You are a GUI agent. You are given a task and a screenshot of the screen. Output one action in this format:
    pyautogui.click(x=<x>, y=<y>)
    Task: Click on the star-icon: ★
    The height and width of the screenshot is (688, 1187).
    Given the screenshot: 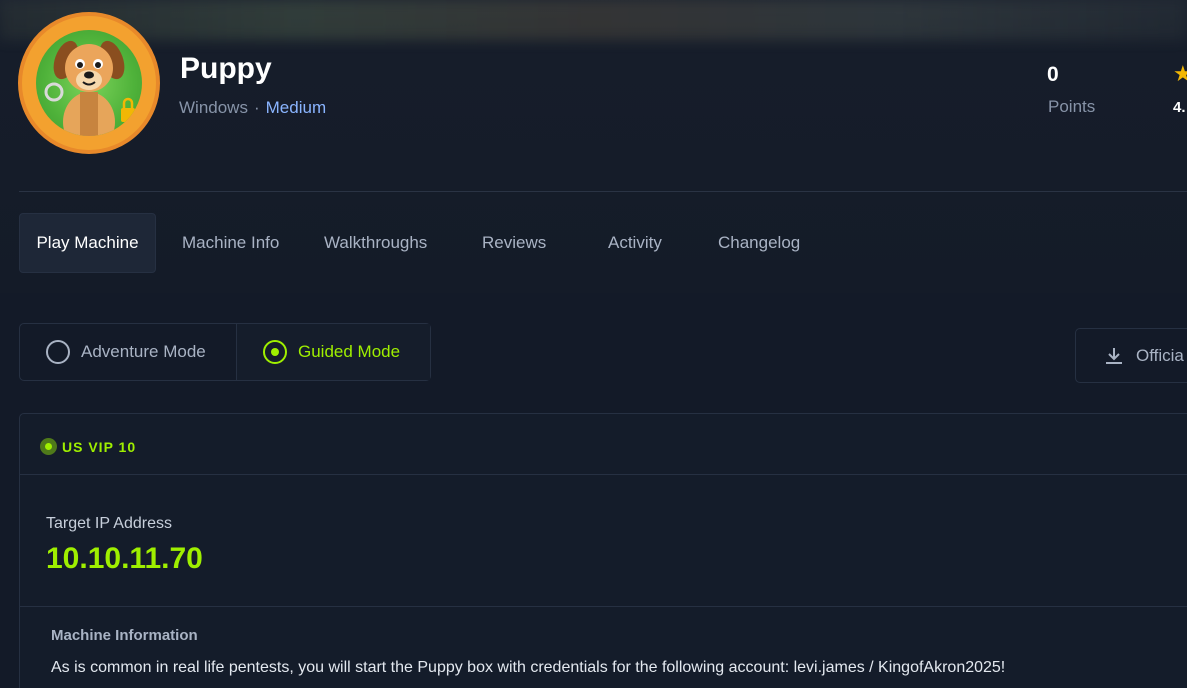 What is the action you would take?
    pyautogui.click(x=1180, y=73)
    